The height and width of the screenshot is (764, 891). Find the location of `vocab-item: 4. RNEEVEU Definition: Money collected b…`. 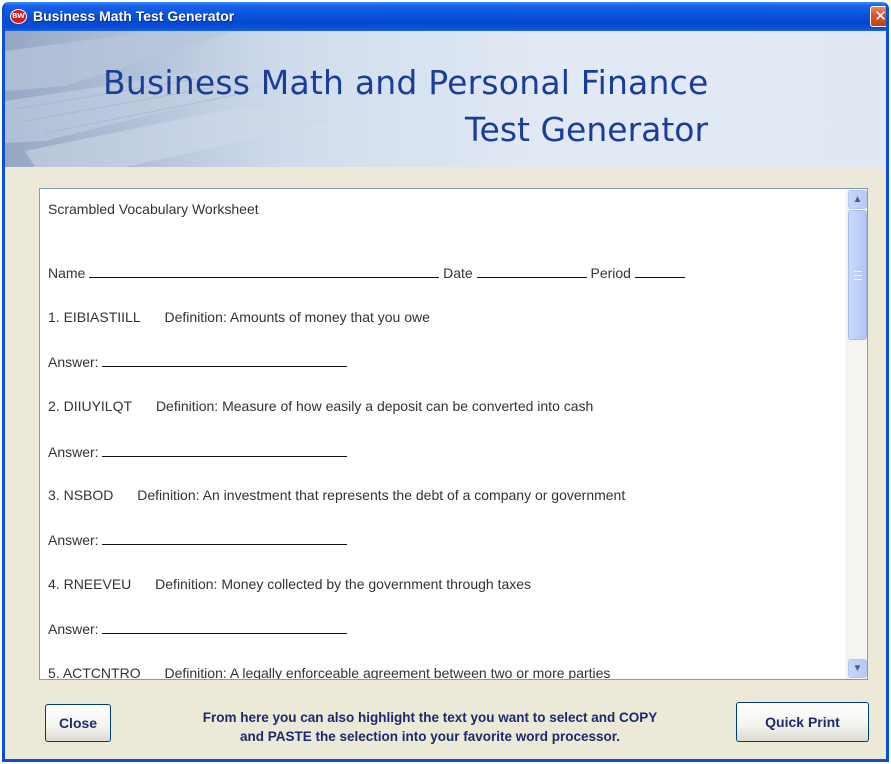

vocab-item: 4. RNEEVEU Definition: Money collected b… is located at coordinates (289, 584).